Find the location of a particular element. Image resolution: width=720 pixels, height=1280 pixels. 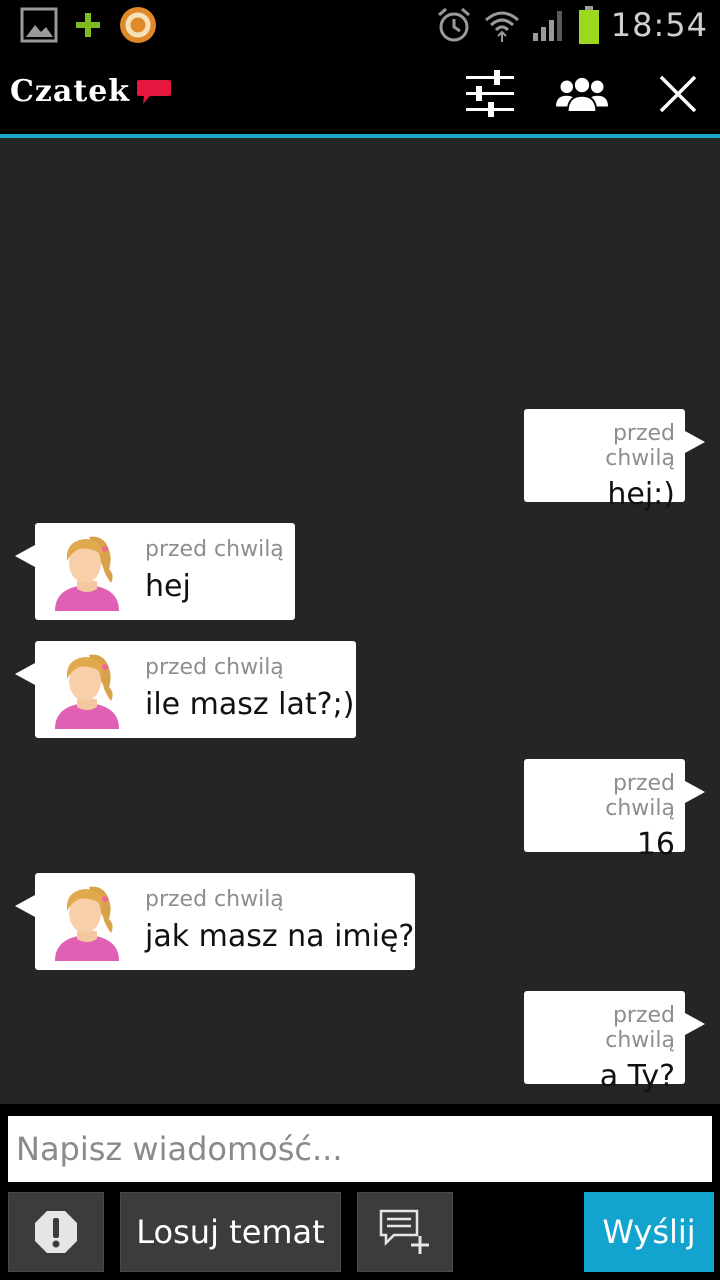

composer: Losuj temat Wyślij is located at coordinates (360, 1192).